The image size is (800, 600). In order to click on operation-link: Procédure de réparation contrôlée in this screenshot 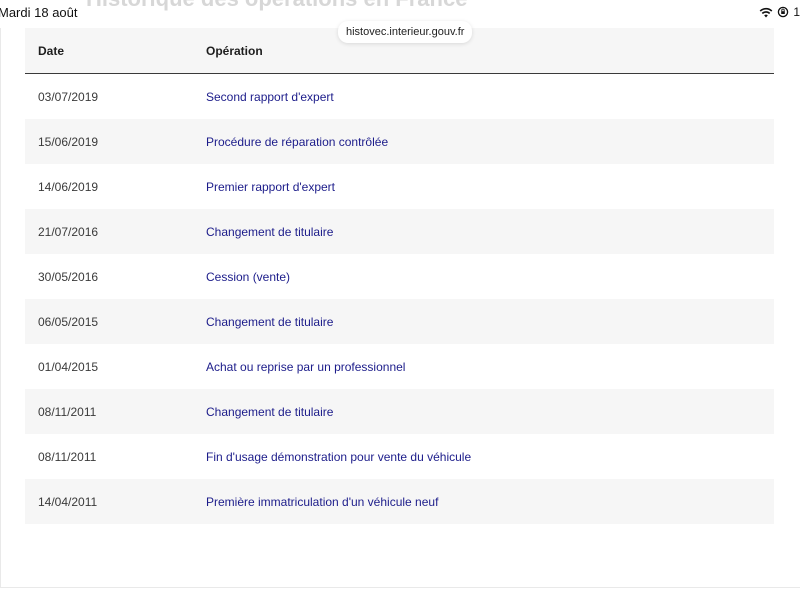, I will do `click(297, 142)`.